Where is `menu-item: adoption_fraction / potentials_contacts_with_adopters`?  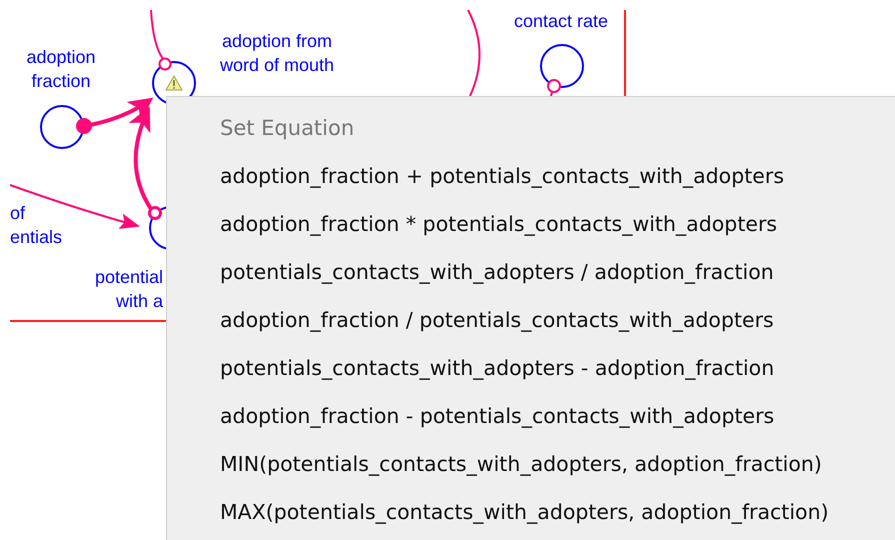
menu-item: adoption_fraction / potentials_contacts_with_adopters is located at coordinates (497, 320).